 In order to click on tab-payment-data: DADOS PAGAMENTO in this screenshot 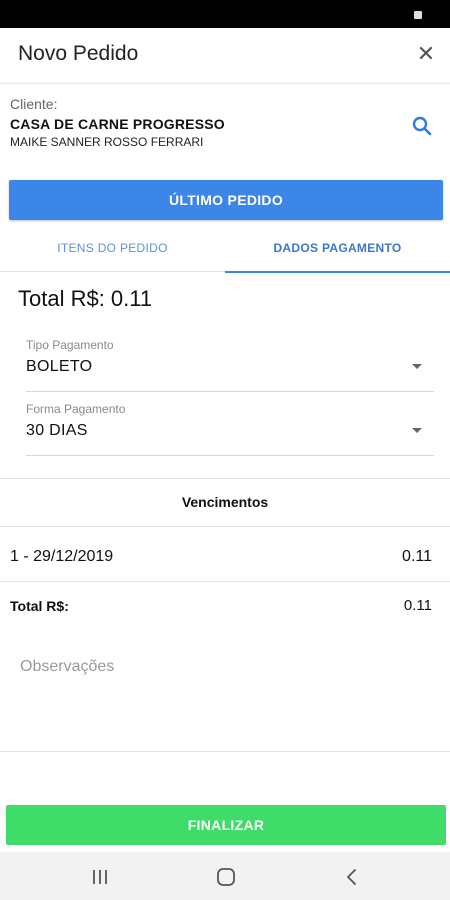, I will do `click(337, 249)`.